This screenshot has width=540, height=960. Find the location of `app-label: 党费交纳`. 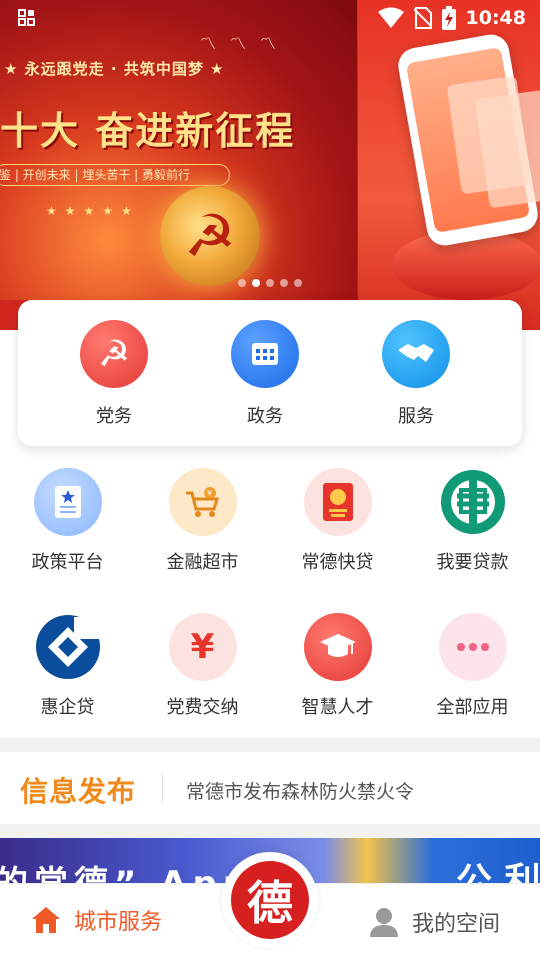

app-label: 党费交纳 is located at coordinates (202, 707).